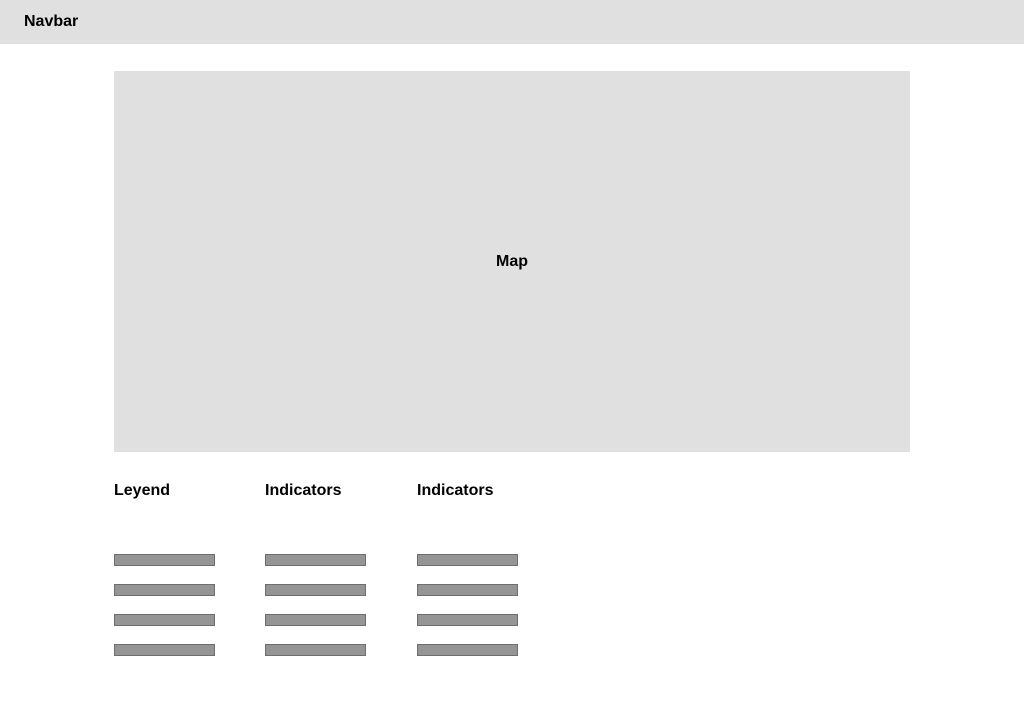  I want to click on navbar-title: Navbar, so click(51, 21).